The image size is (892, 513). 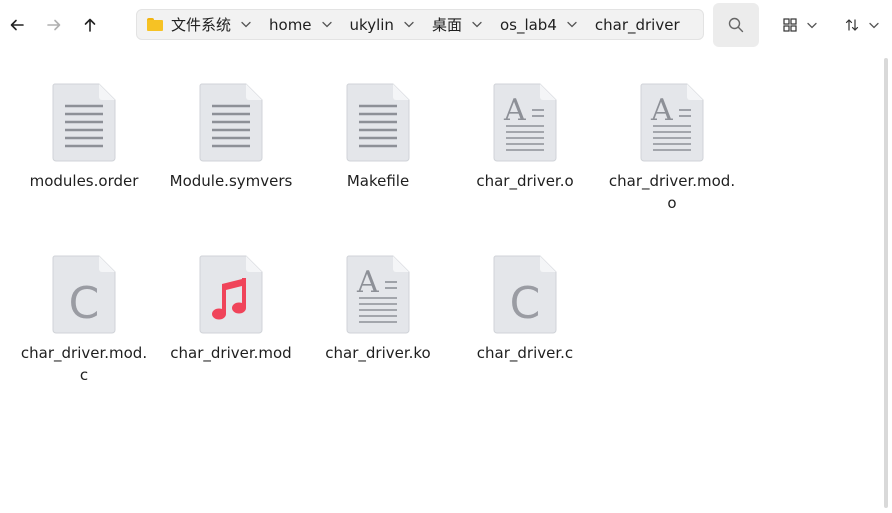 What do you see at coordinates (84, 364) in the screenshot?
I see `file-name: char_driver.mod.c` at bounding box center [84, 364].